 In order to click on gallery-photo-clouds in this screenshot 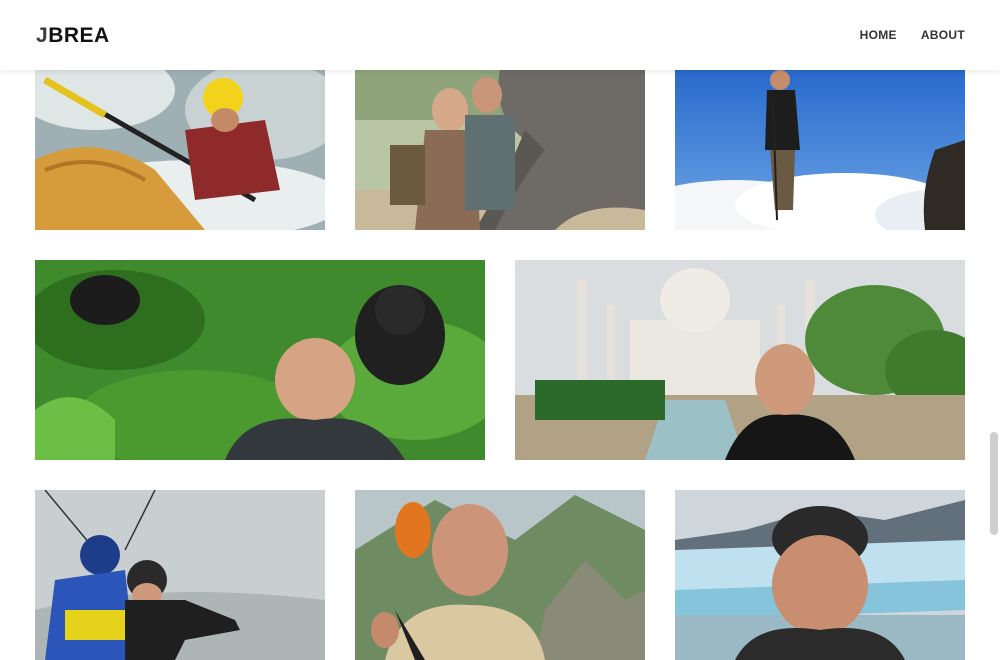, I will do `click(820, 140)`.